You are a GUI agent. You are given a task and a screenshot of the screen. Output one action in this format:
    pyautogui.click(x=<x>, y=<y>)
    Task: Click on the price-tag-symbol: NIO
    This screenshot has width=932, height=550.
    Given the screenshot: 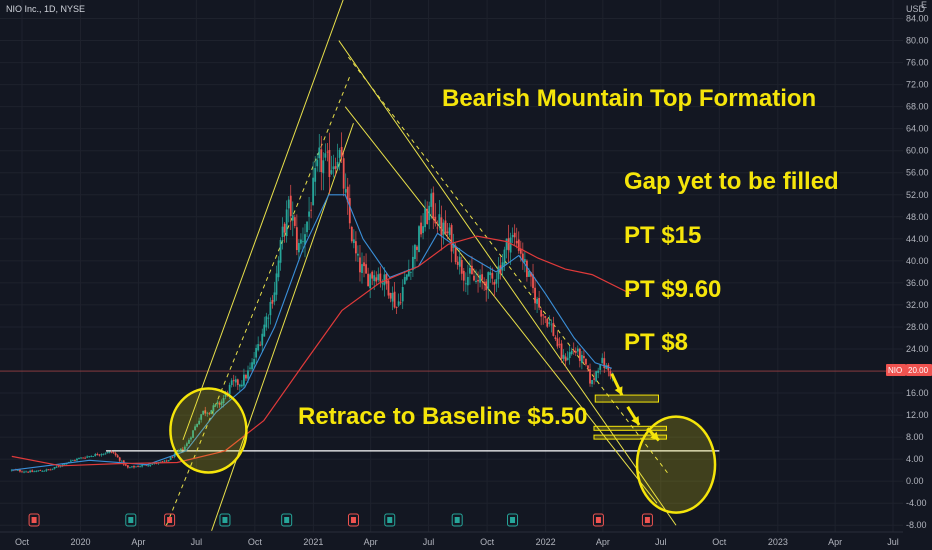 What is the action you would take?
    pyautogui.click(x=895, y=370)
    